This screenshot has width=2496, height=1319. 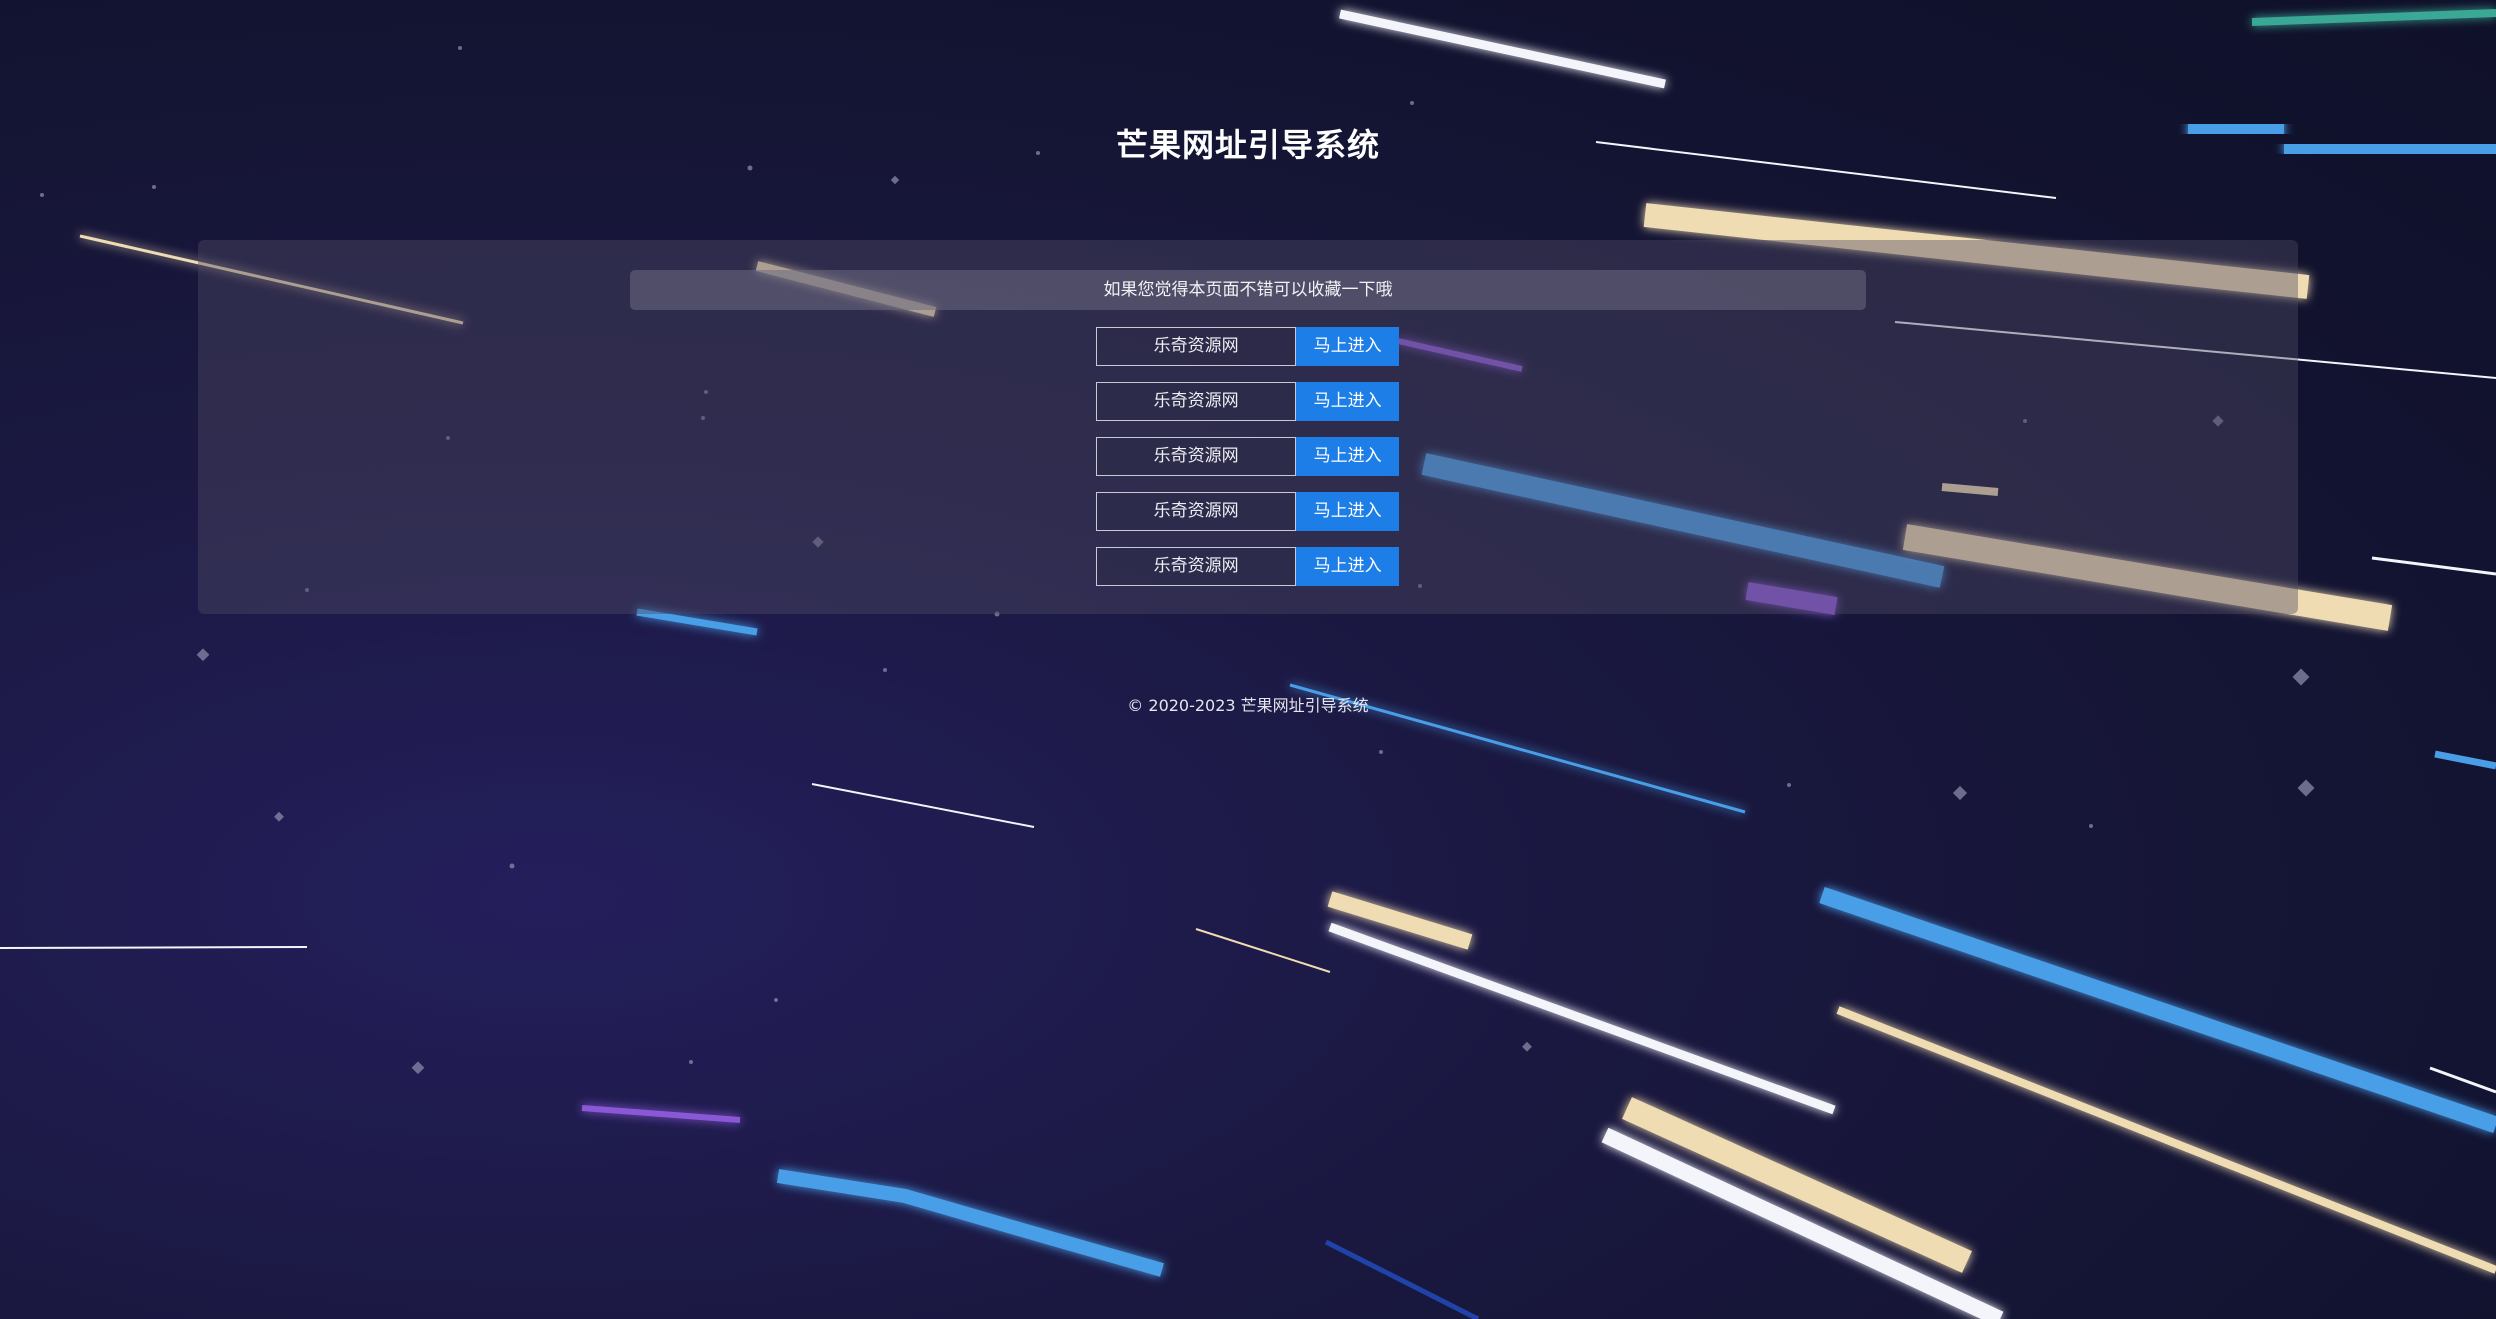 What do you see at coordinates (1247, 145) in the screenshot?
I see `page-title: 芒果网址引导系统` at bounding box center [1247, 145].